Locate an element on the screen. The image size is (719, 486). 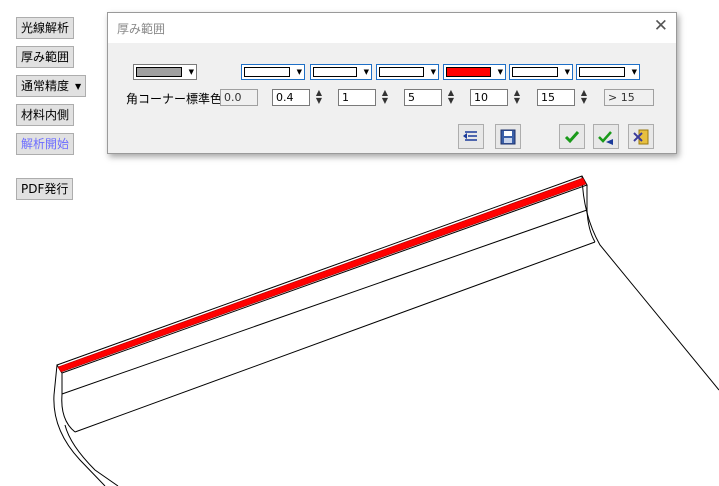
threshold-spinner-3: ▲ ▼ is located at coordinates (451, 98).